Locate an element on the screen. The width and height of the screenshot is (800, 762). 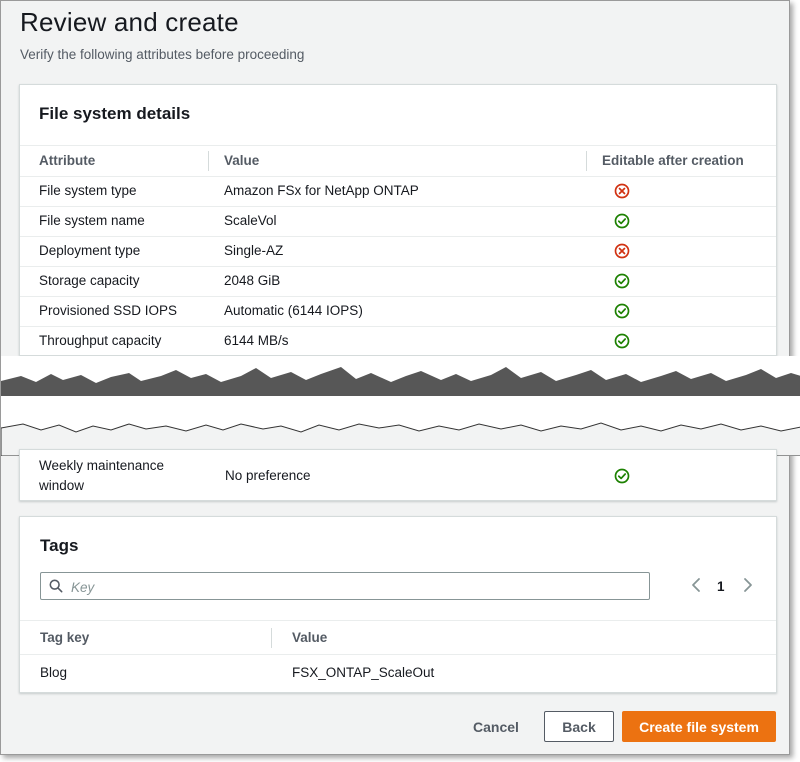
attribute-cell: File system name is located at coordinates (92, 220).